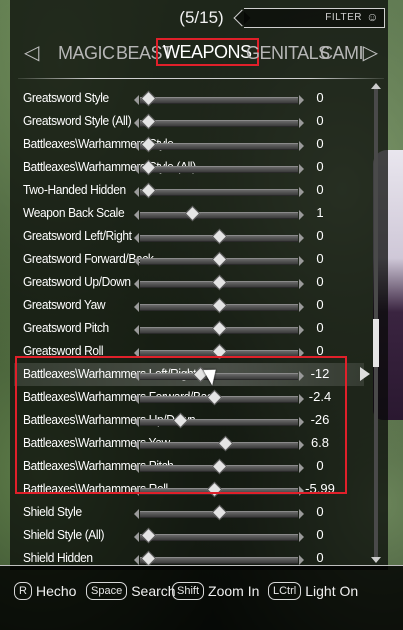  Describe the element at coordinates (77, 235) in the screenshot. I see `slider-label: Greatsword Left/Right` at that location.